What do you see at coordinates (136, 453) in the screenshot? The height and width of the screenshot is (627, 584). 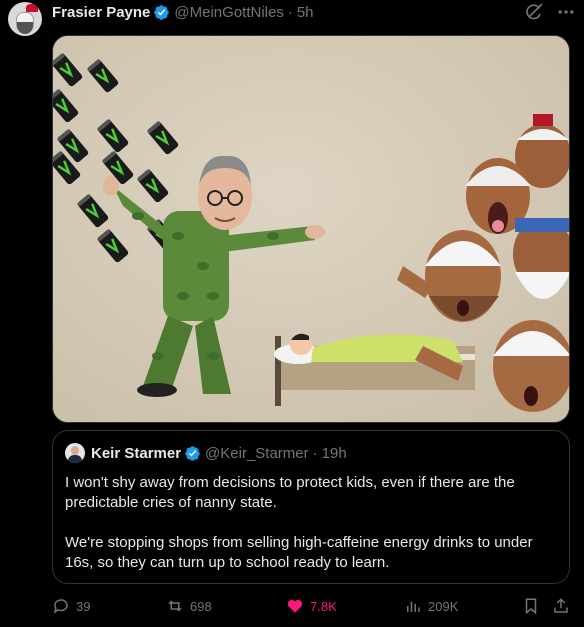 I see `quoted-author-display-name: Keir Starmer` at bounding box center [136, 453].